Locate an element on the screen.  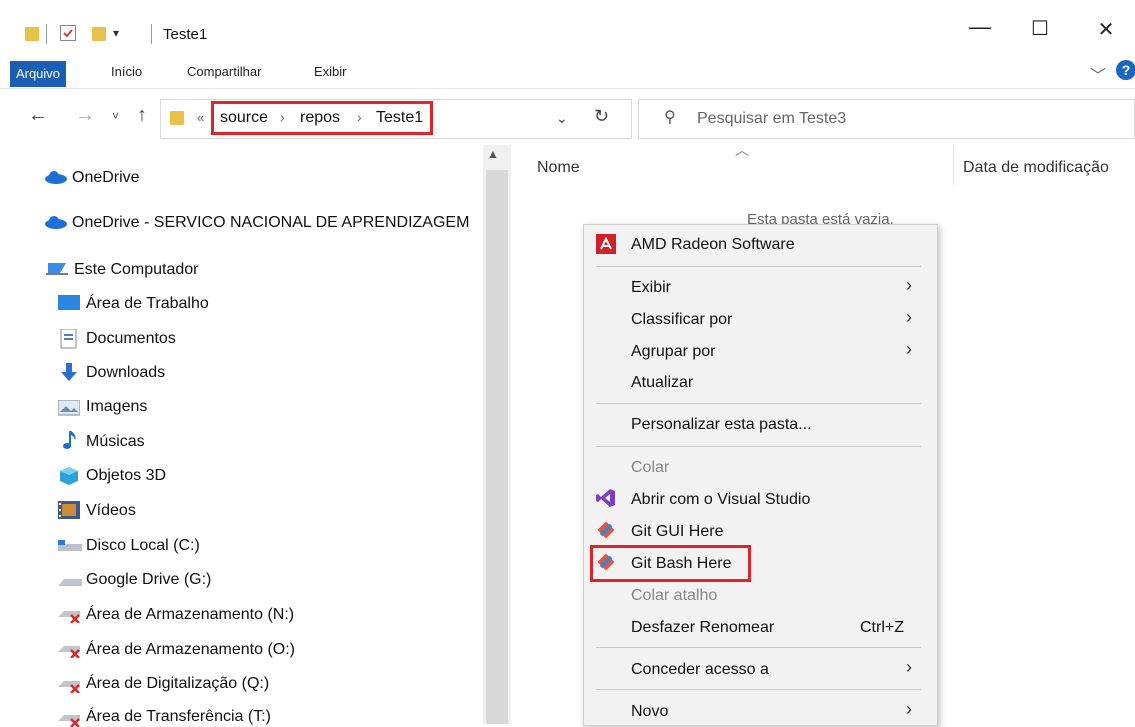
videos-icon is located at coordinates (69, 510).